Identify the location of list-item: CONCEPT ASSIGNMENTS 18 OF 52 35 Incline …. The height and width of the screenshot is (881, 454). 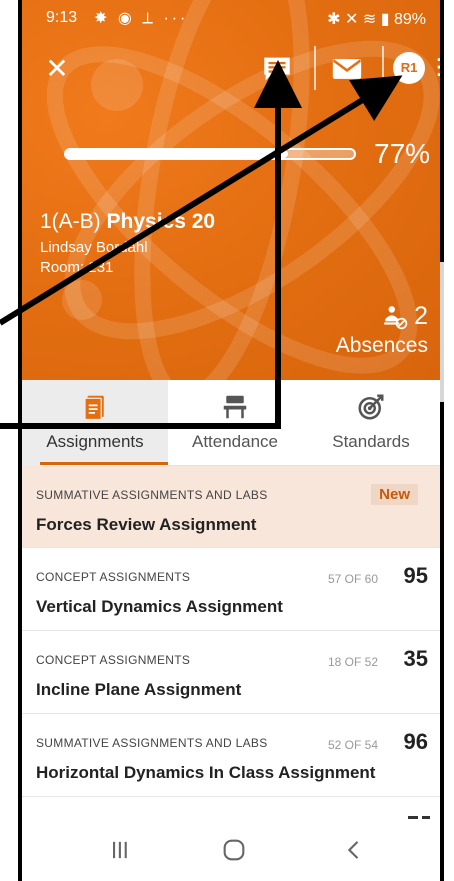
(231, 672).